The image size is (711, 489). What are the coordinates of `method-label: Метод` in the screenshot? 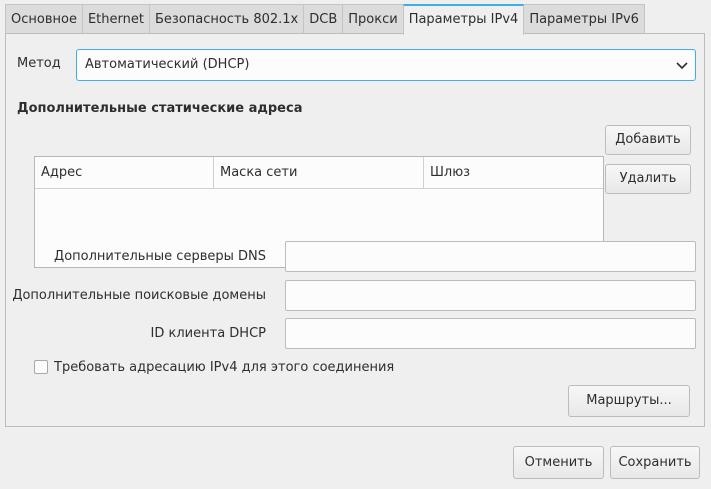 It's located at (39, 63).